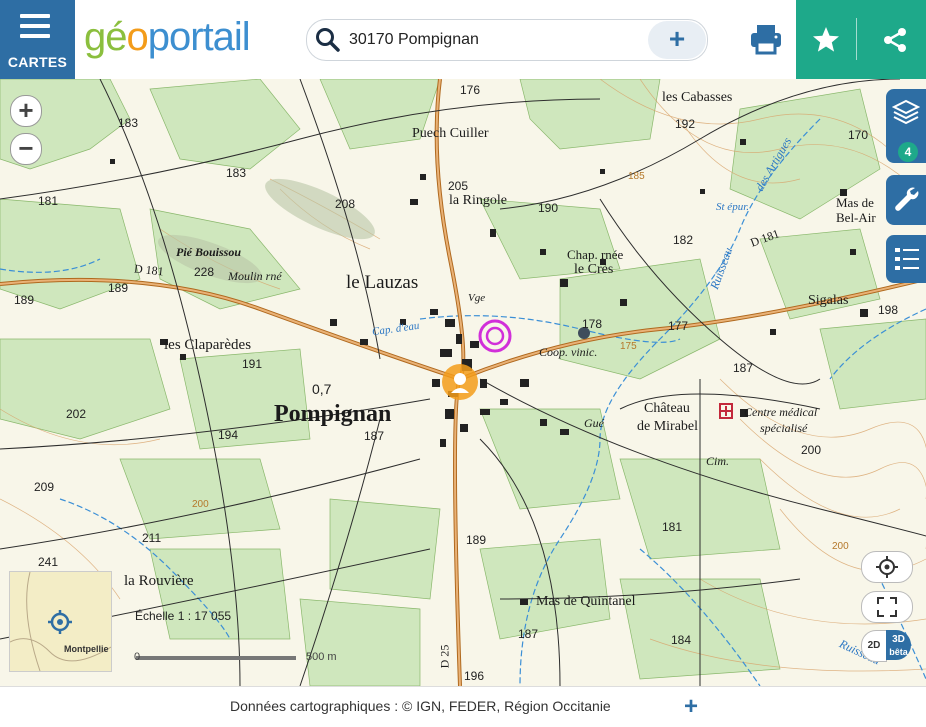  Describe the element at coordinates (382, 282) in the screenshot. I see `place-label: le Lauzas` at that location.